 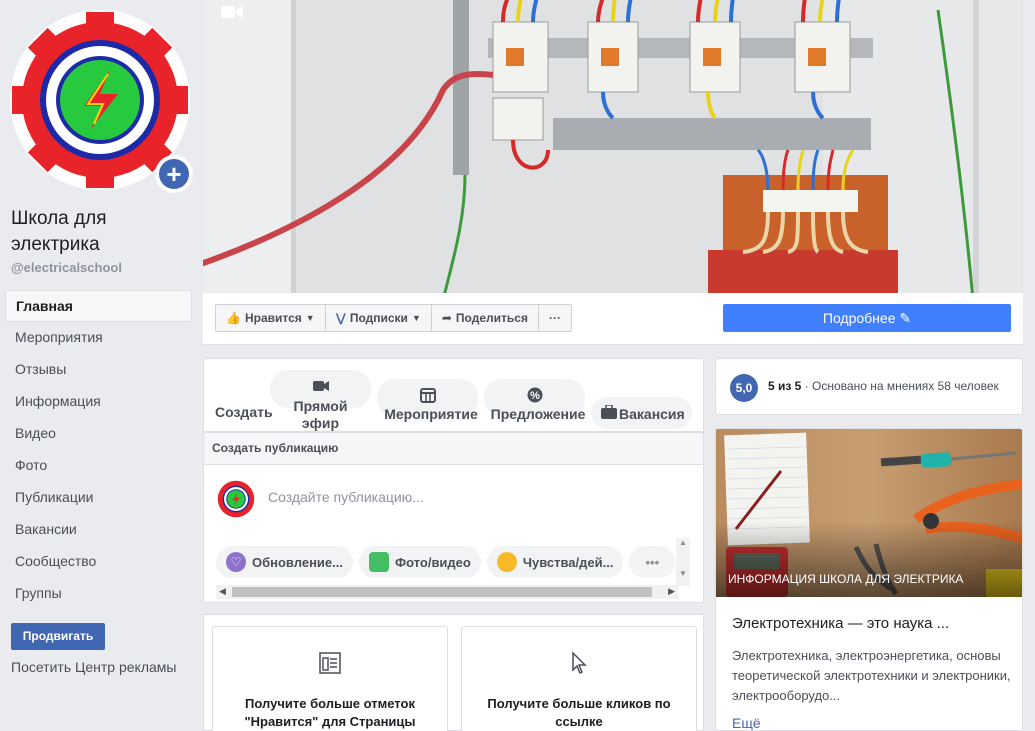 What do you see at coordinates (846, 579) in the screenshot?
I see `info-caption: ИНФОРМАЦИЯ ШКОЛА ДЛЯ ЭЛЕКТРИКА` at bounding box center [846, 579].